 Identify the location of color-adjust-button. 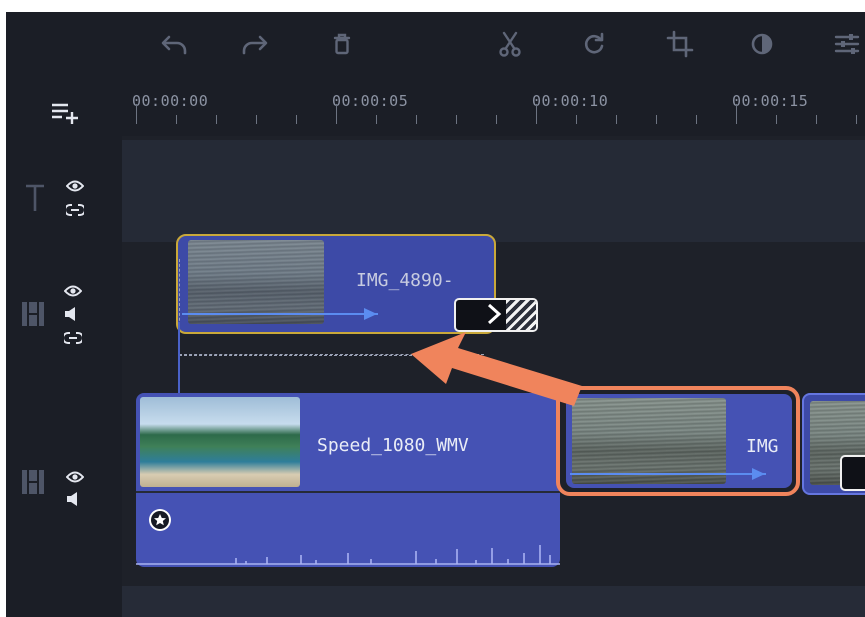
(762, 44).